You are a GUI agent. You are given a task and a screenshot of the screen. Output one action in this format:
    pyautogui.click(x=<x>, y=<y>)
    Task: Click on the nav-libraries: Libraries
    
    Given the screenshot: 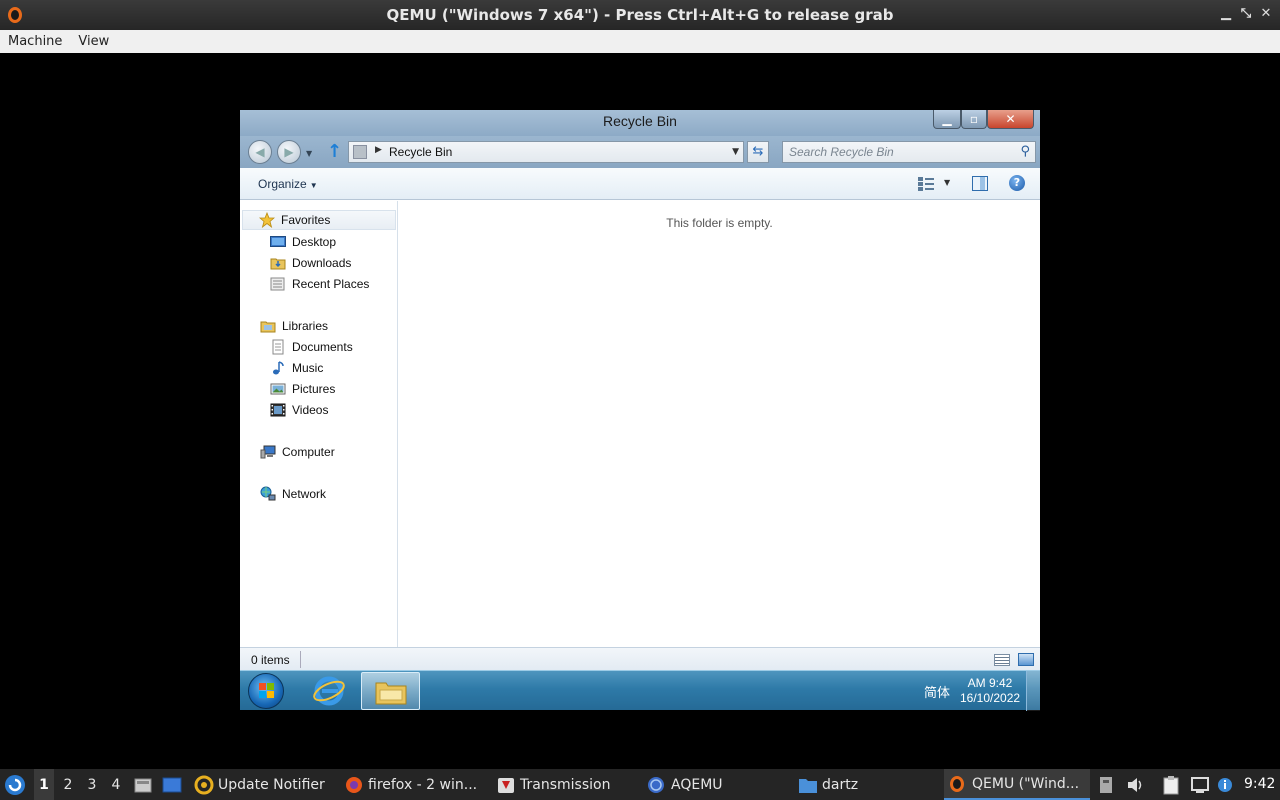 What is the action you would take?
    pyautogui.click(x=294, y=326)
    